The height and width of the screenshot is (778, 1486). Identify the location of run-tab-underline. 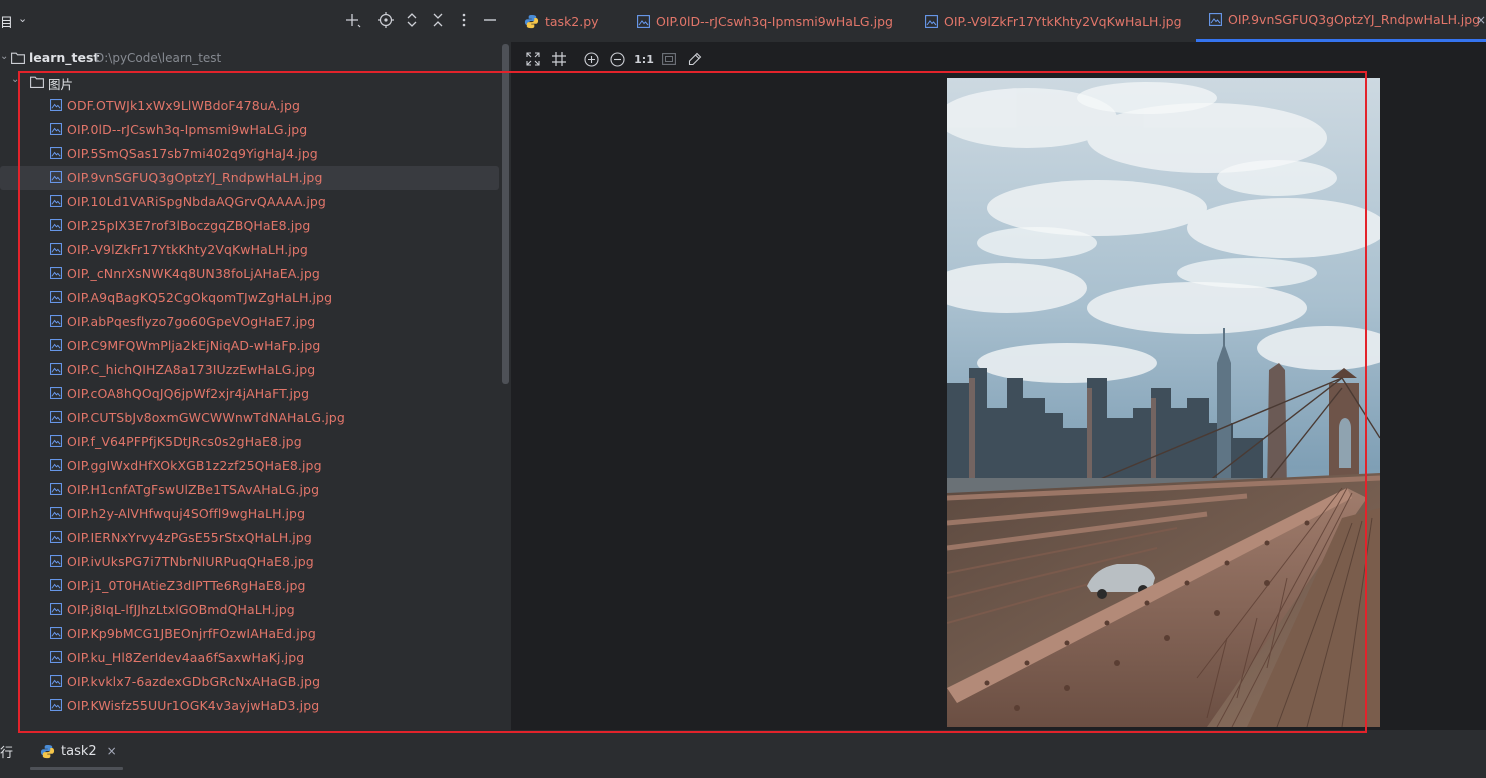
(76, 768).